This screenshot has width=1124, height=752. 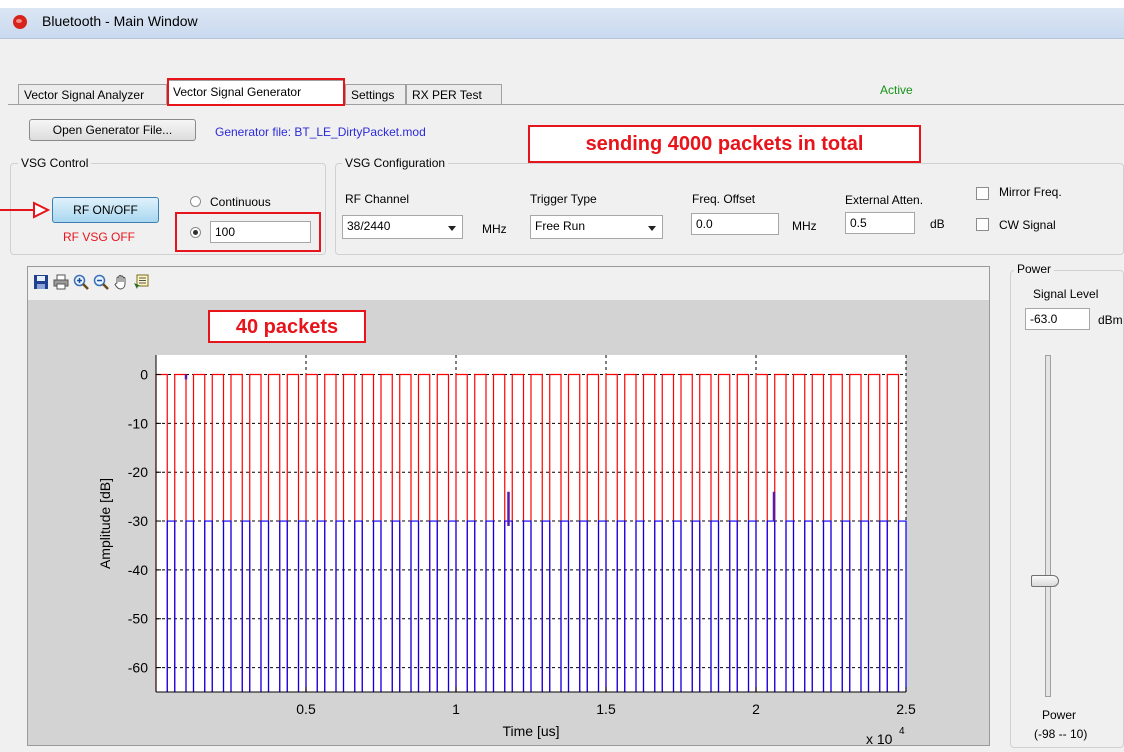 What do you see at coordinates (1110, 320) in the screenshot?
I see `signal-level-unit: dBm` at bounding box center [1110, 320].